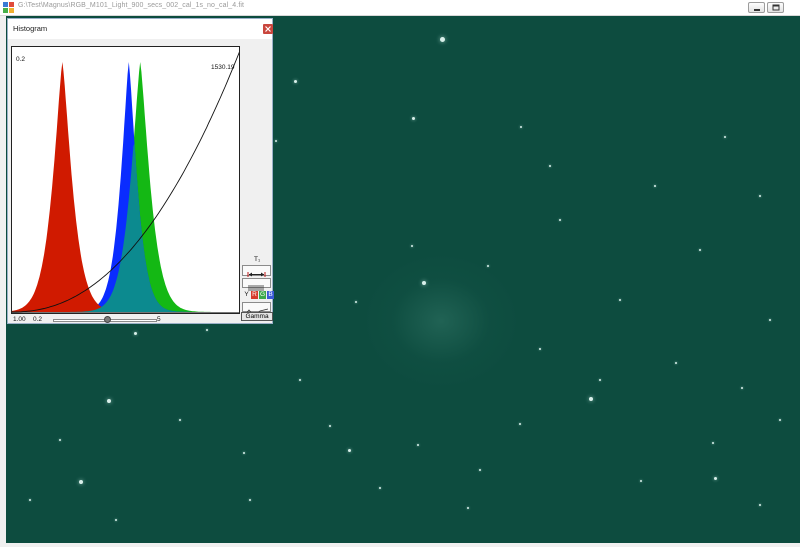 The width and height of the screenshot is (800, 547). I want to click on restore-button, so click(775, 7).